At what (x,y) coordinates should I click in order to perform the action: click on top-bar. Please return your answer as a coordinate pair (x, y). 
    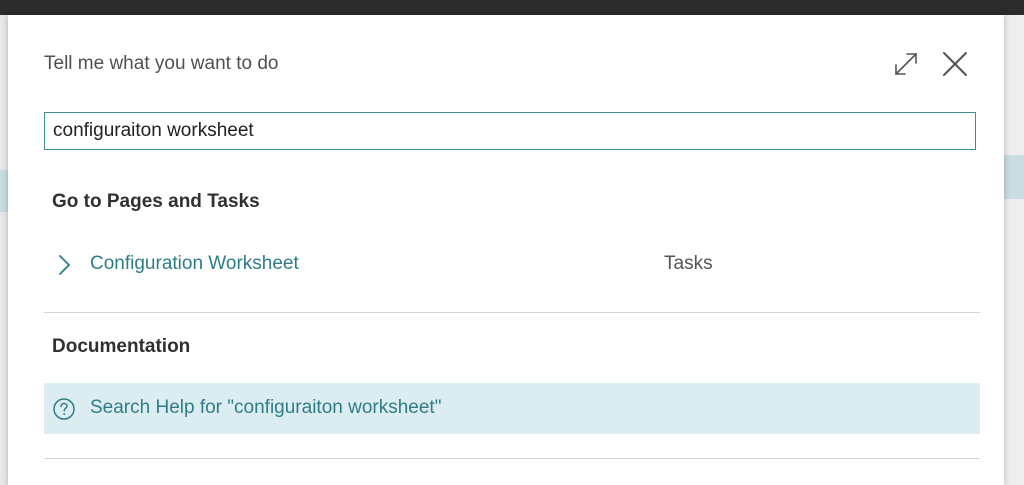
    Looking at the image, I should click on (512, 7).